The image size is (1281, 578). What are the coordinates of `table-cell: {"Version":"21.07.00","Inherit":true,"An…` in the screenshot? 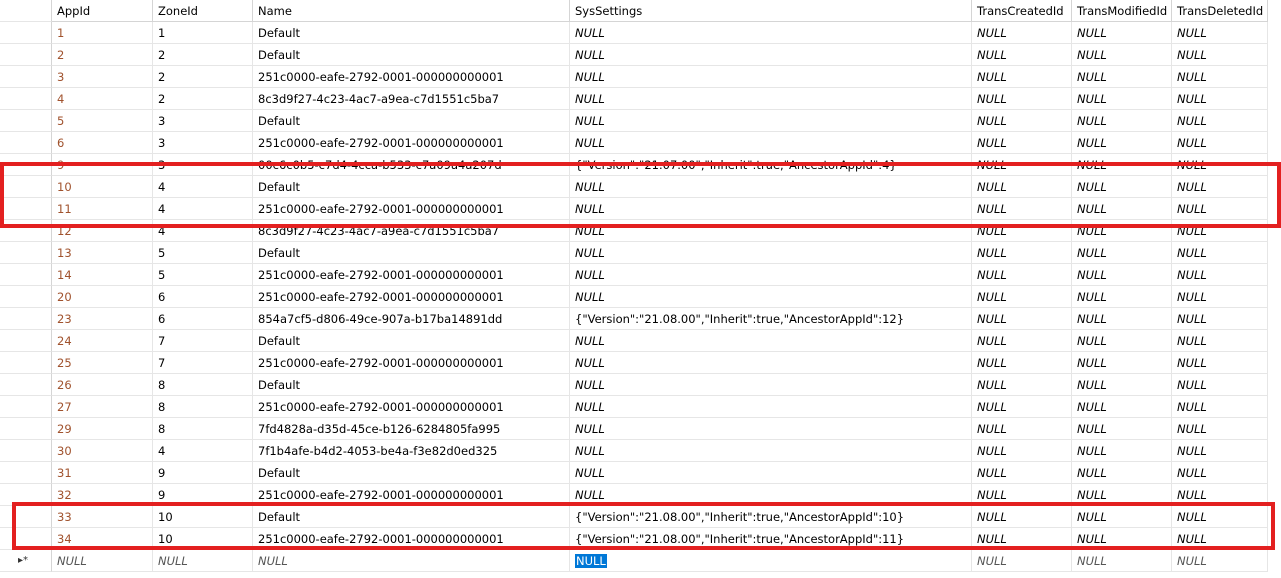 It's located at (771, 165).